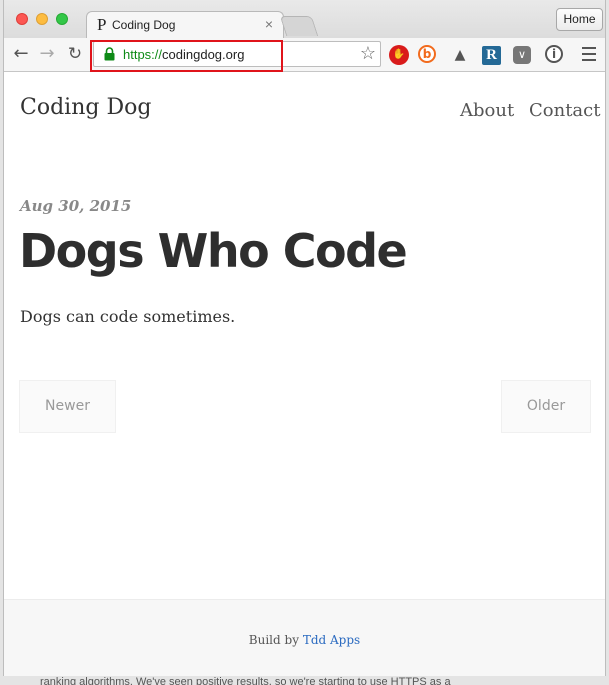 Image resolution: width=609 pixels, height=685 pixels. Describe the element at coordinates (85, 107) in the screenshot. I see `site-title: Coding Dog` at that location.